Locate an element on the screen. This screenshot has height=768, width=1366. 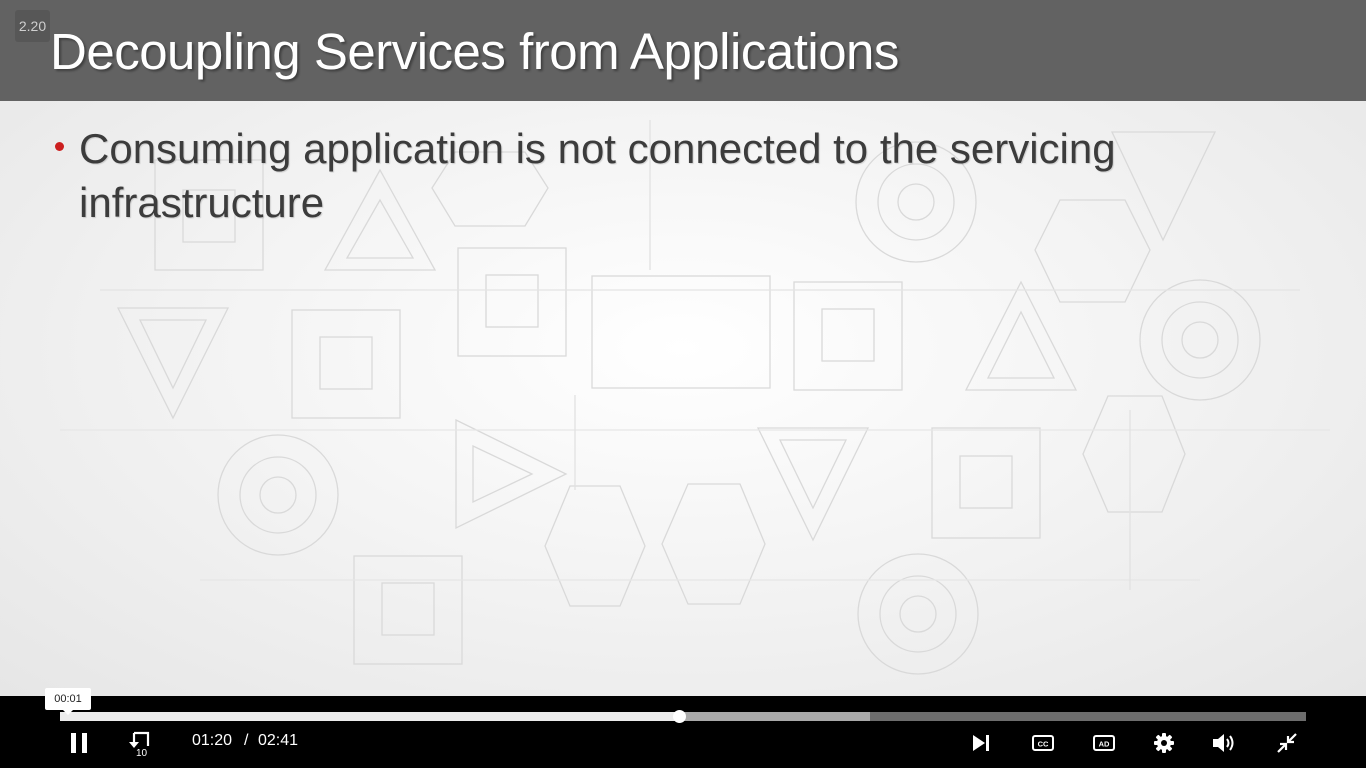
exit-fullscreen-icon is located at coordinates (1287, 743).